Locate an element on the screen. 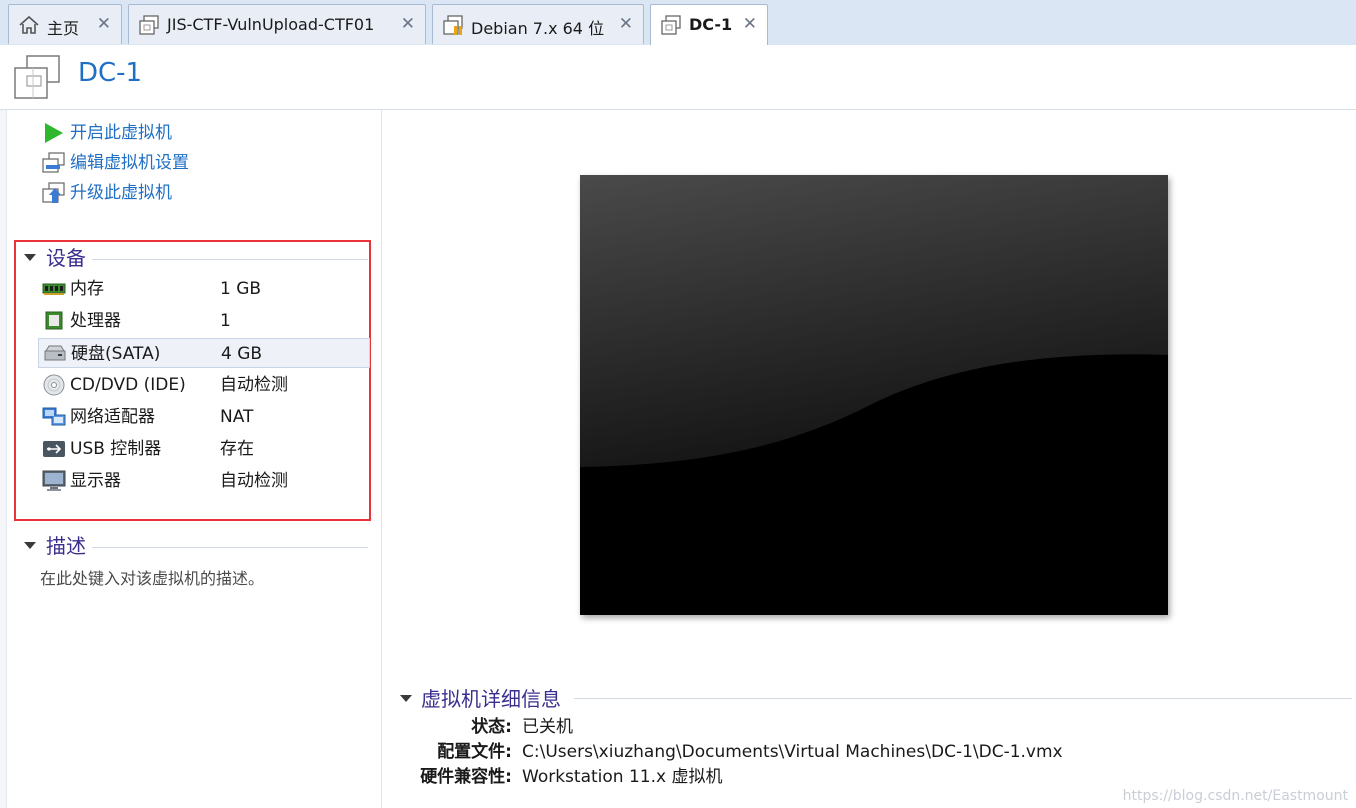  page-title: DC-1 is located at coordinates (110, 73).